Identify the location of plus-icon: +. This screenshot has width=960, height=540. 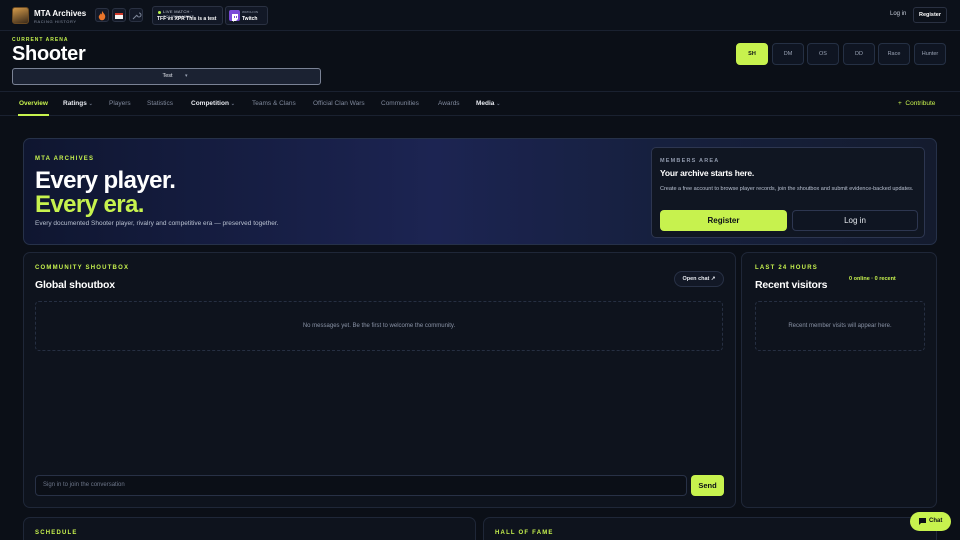
(900, 103).